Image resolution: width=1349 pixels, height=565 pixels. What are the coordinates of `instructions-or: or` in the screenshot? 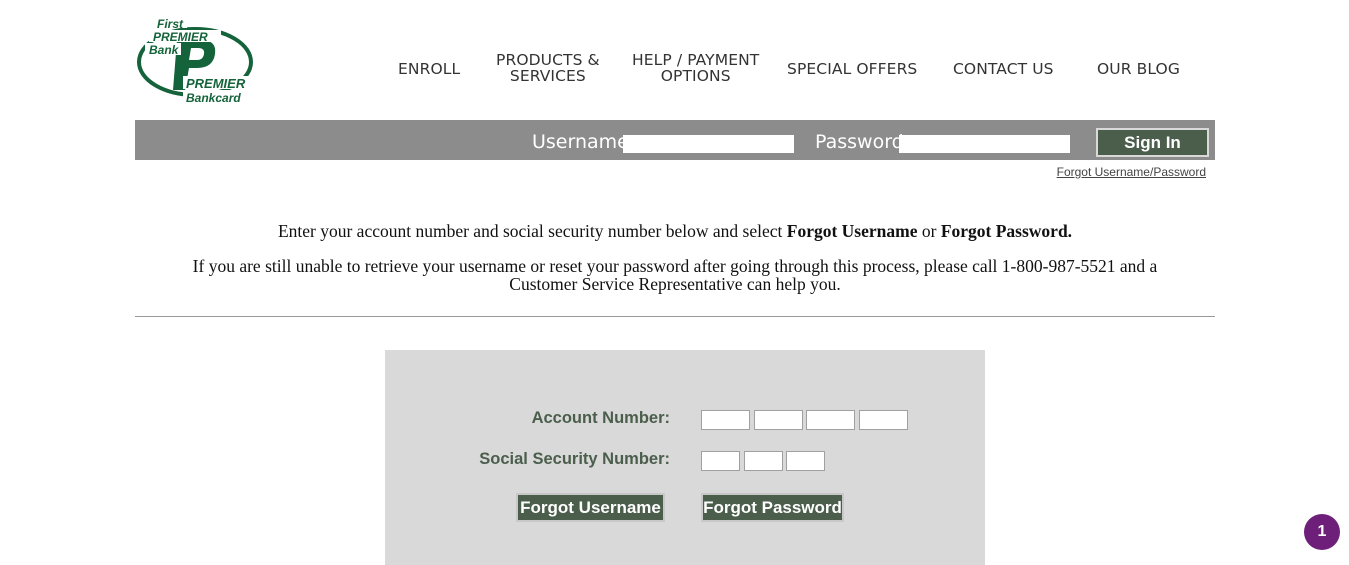 It's located at (929, 231).